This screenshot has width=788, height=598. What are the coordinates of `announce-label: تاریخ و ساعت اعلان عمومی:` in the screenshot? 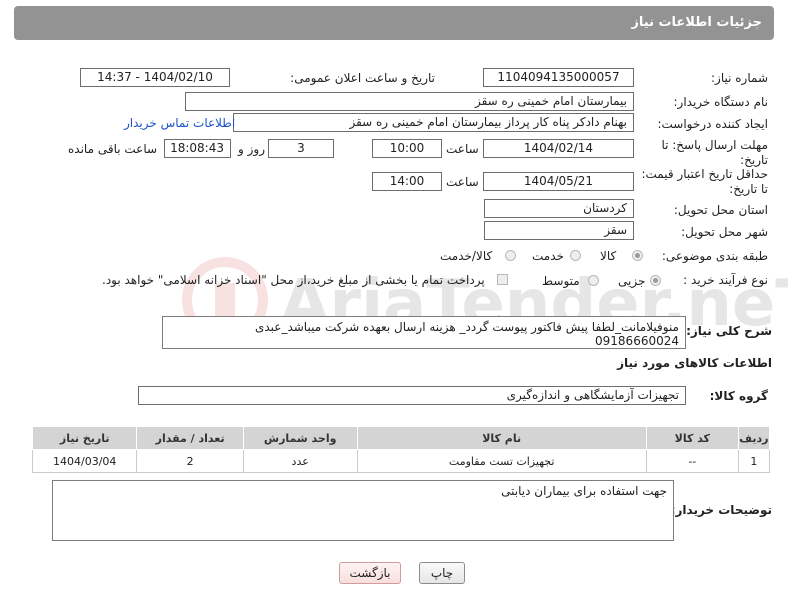 It's located at (362, 78).